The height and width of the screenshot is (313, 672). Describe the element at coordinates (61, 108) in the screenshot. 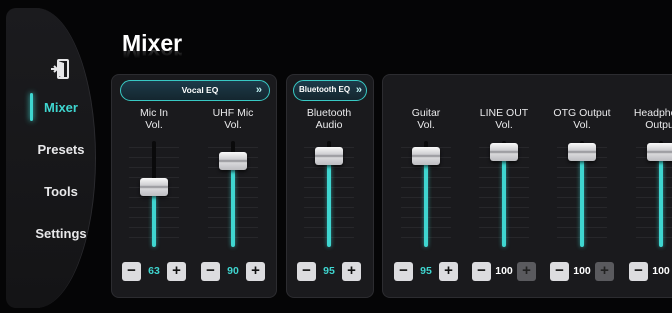

I see `sidebar-item-mixer: Mixer` at that location.